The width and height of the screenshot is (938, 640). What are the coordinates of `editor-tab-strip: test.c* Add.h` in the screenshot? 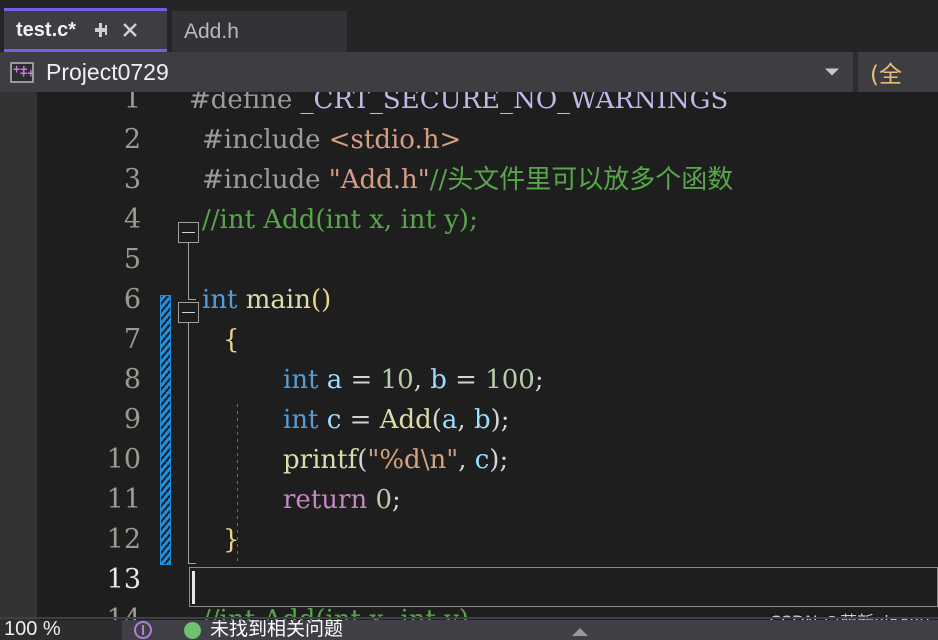 It's located at (469, 26).